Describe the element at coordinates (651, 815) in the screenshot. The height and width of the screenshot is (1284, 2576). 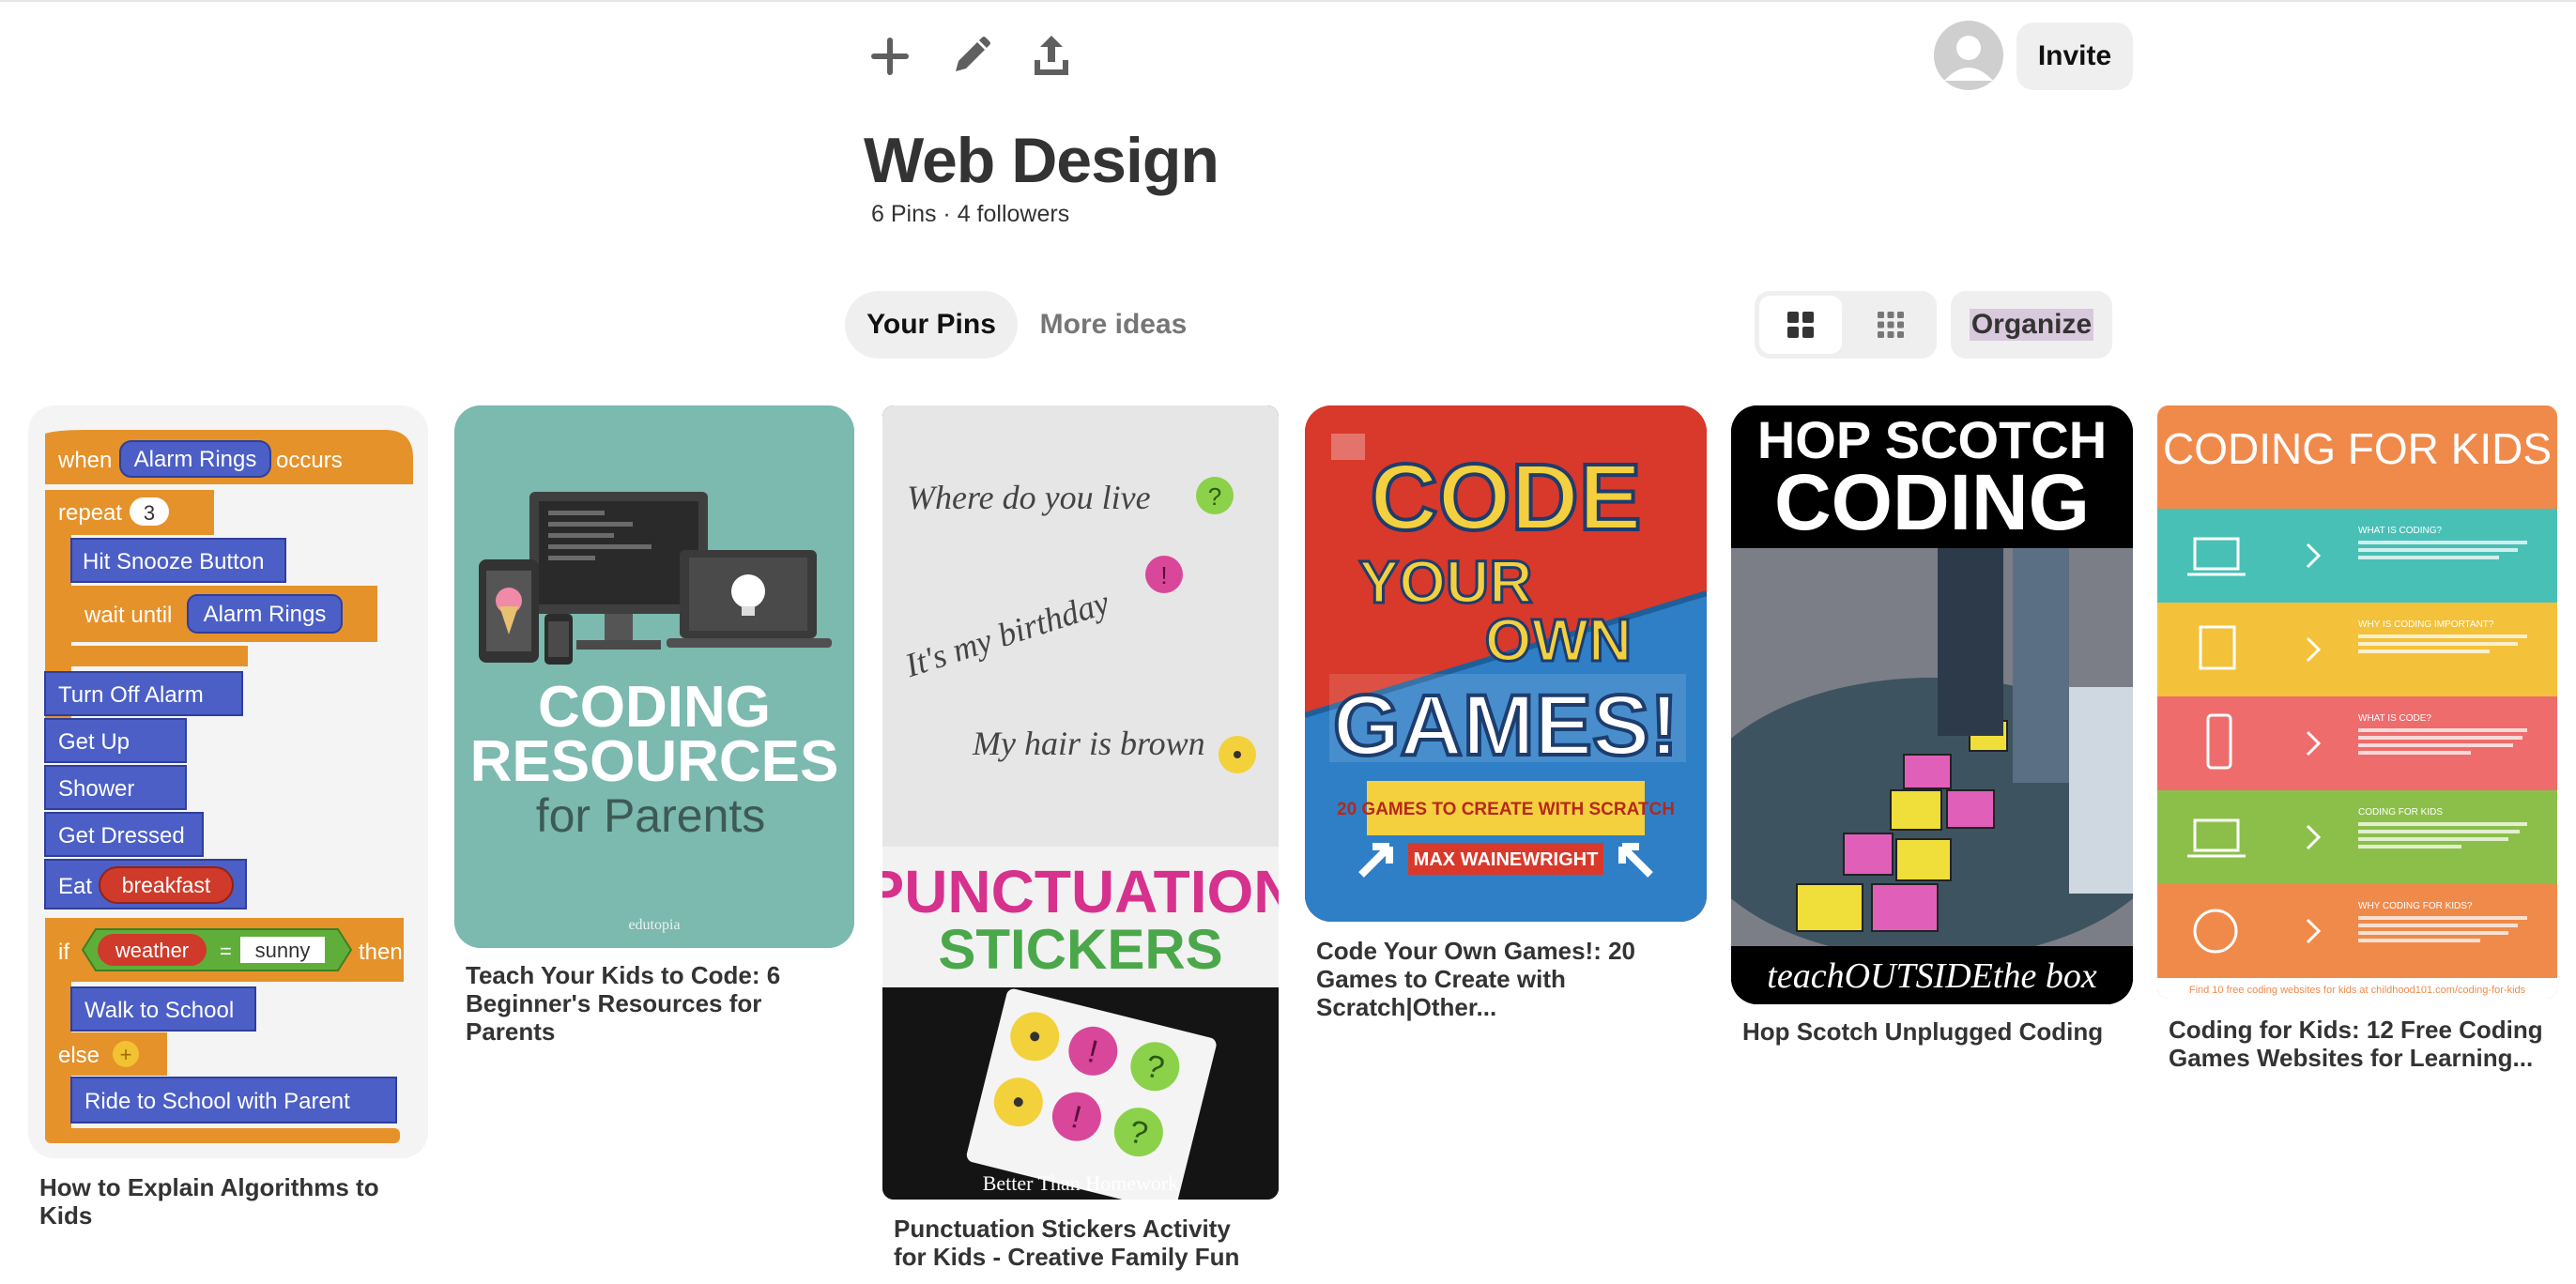
I see `image-text: for Parents` at that location.